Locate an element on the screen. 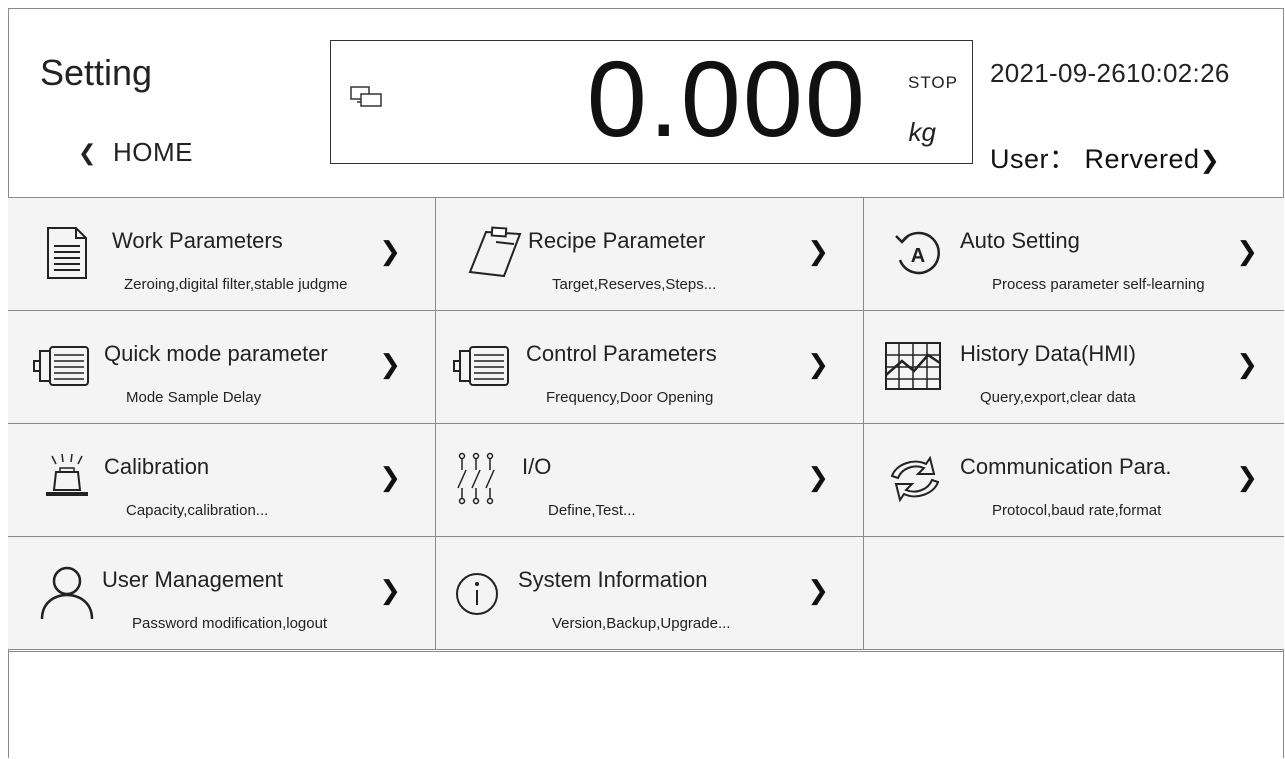 Image resolution: width=1285 pixels, height=759 pixels. user-icon is located at coordinates (67, 593).